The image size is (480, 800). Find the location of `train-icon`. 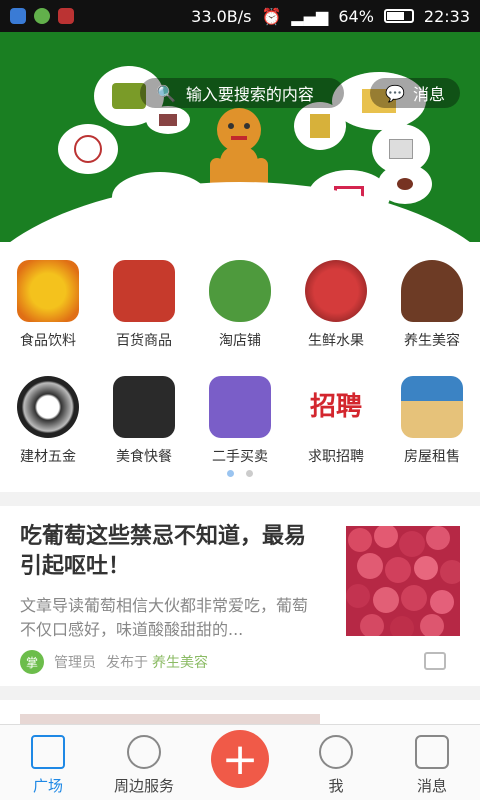

train-icon is located at coordinates (66, 16).